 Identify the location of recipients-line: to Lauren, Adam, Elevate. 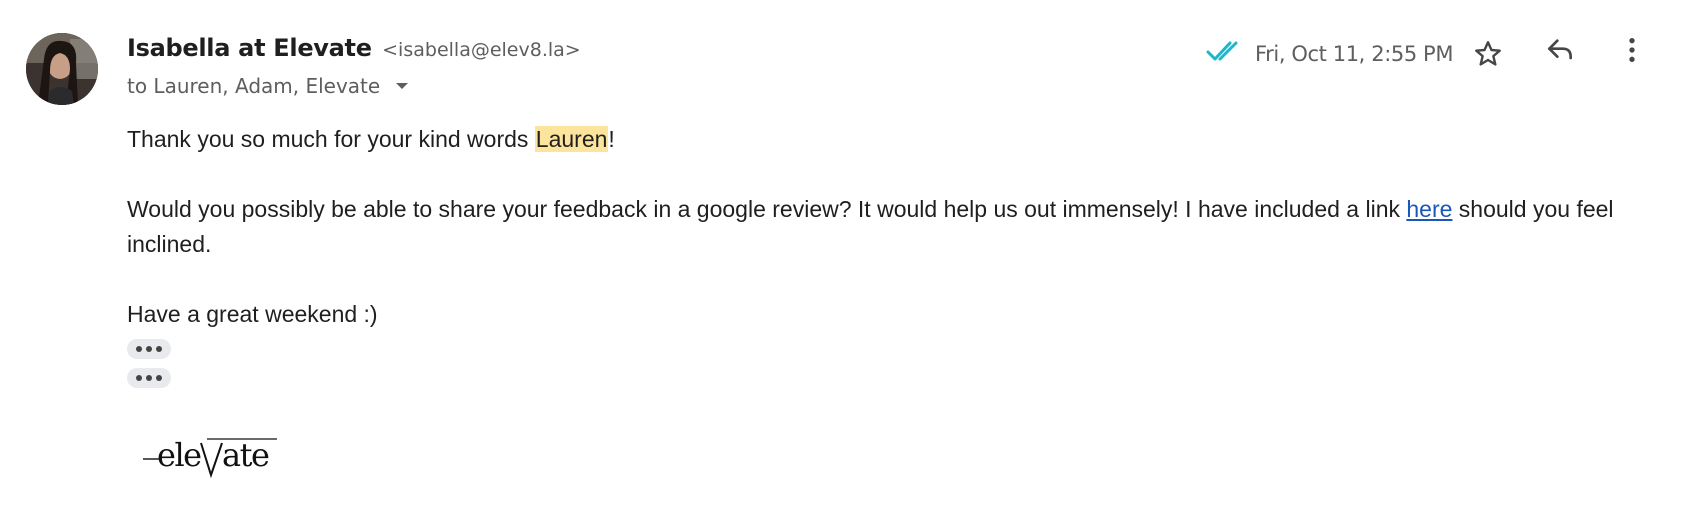
(270, 86).